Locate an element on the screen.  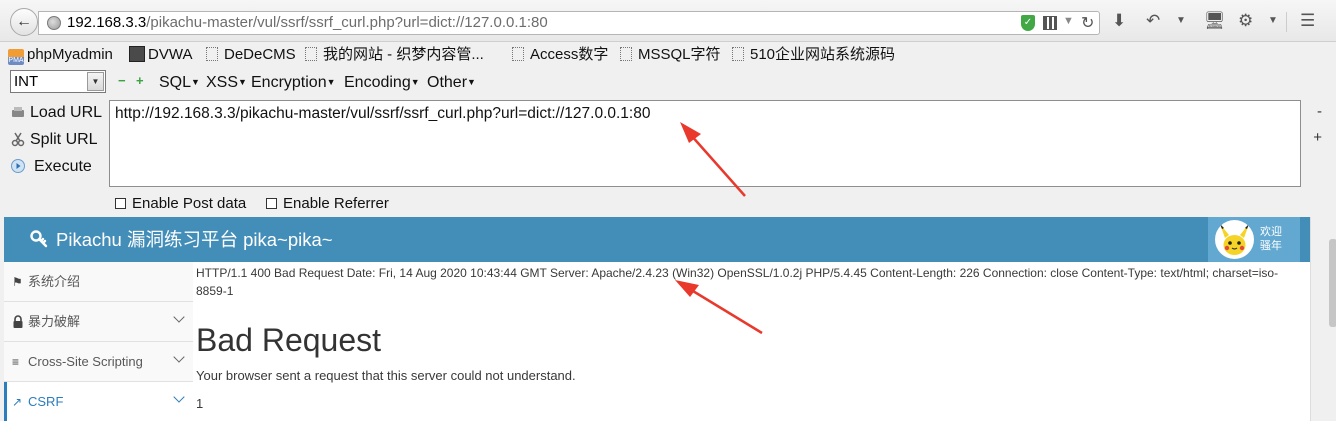
bookmark-dvwa: DVWA is located at coordinates (160, 55).